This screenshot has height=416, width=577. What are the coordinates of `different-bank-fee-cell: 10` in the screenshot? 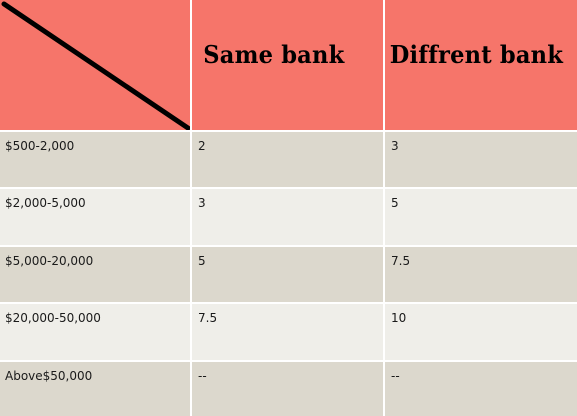 It's located at (480, 332).